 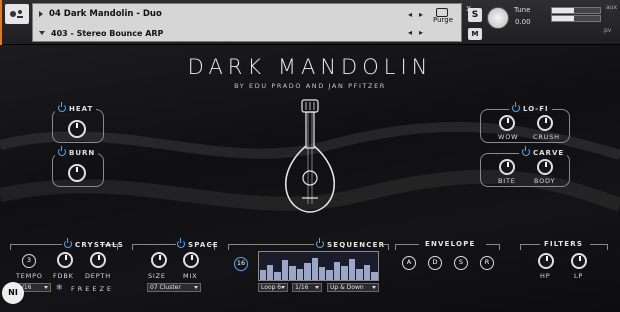 I want to click on crystals-title: CRYSTALS, so click(x=94, y=243).